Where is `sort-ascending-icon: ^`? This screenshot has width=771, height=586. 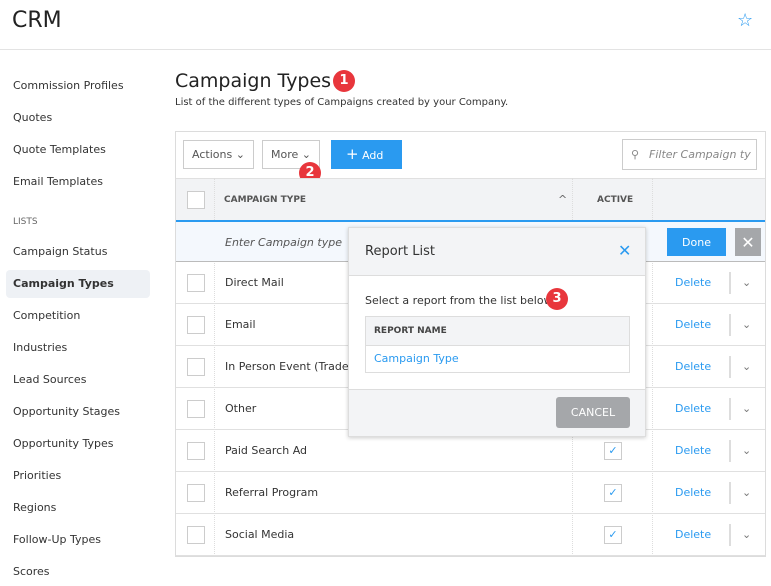
sort-ascending-icon: ^ is located at coordinates (562, 200).